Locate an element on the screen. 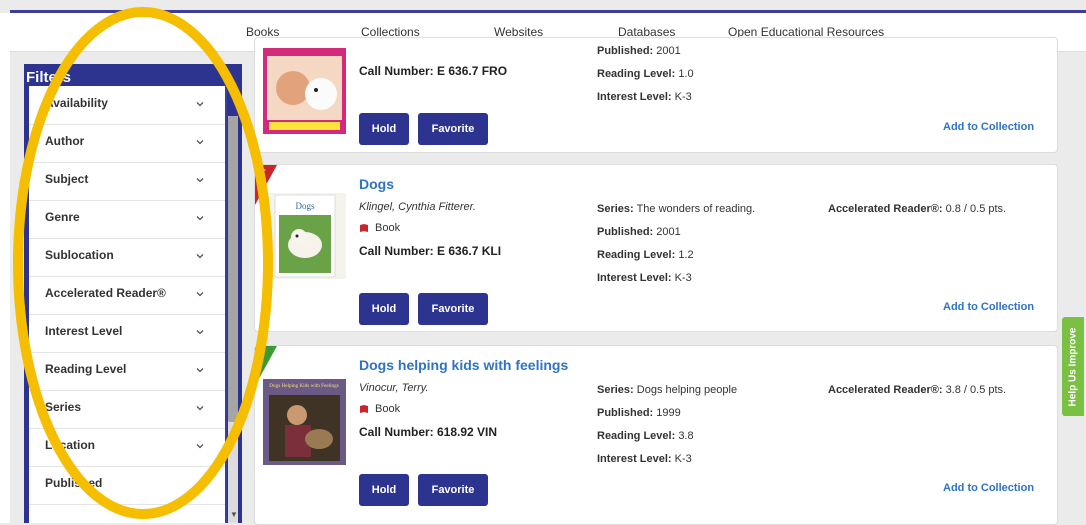 The height and width of the screenshot is (525, 1086). result-title: Dogs is located at coordinates (376, 184).